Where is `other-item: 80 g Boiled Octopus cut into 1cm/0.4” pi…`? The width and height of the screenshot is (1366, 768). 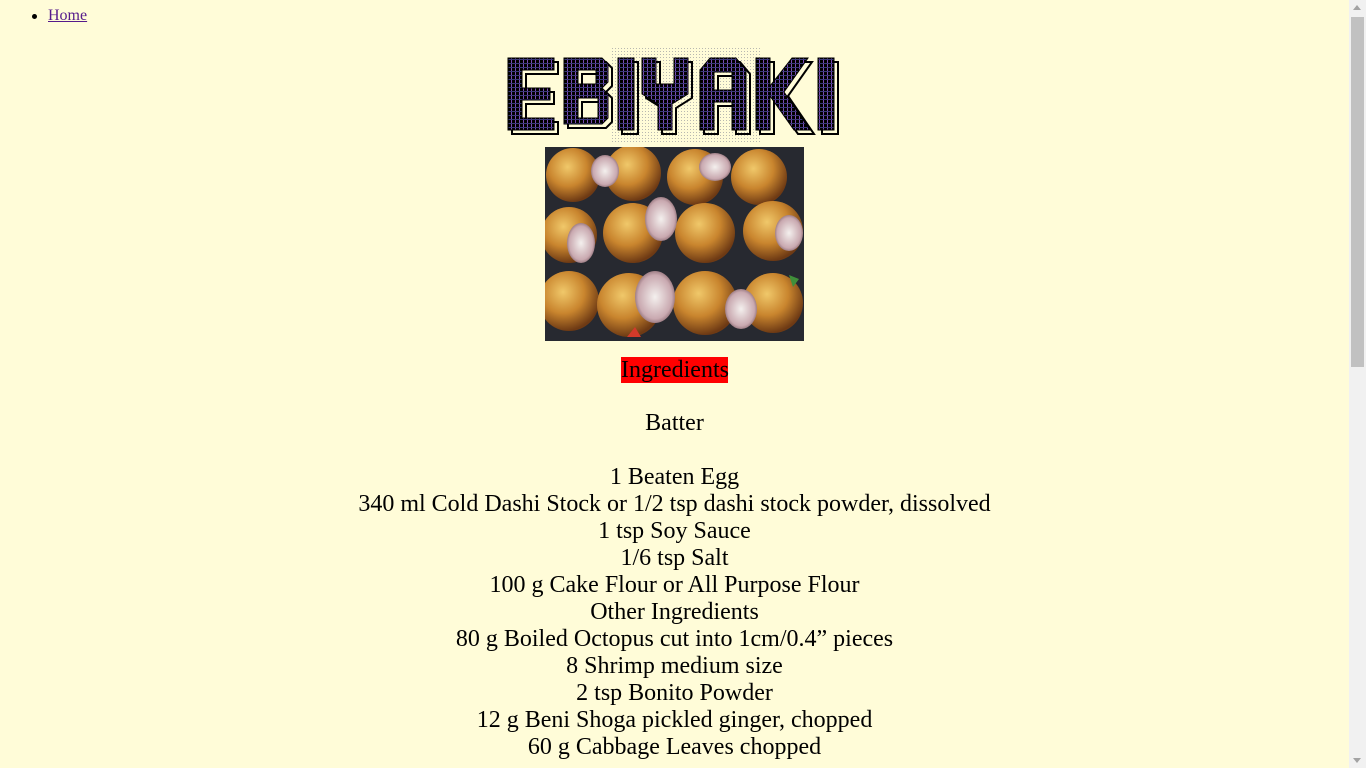
other-item: 80 g Boiled Octopus cut into 1cm/0.4” pi… is located at coordinates (674, 639).